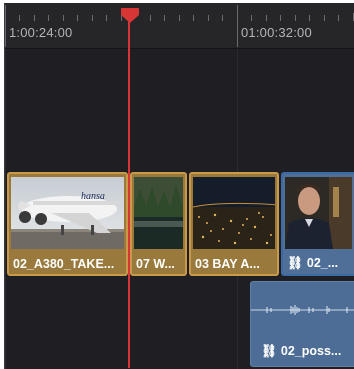 The width and height of the screenshot is (354, 369). What do you see at coordinates (93, 196) in the screenshot?
I see `svg-text: hansa` at bounding box center [93, 196].